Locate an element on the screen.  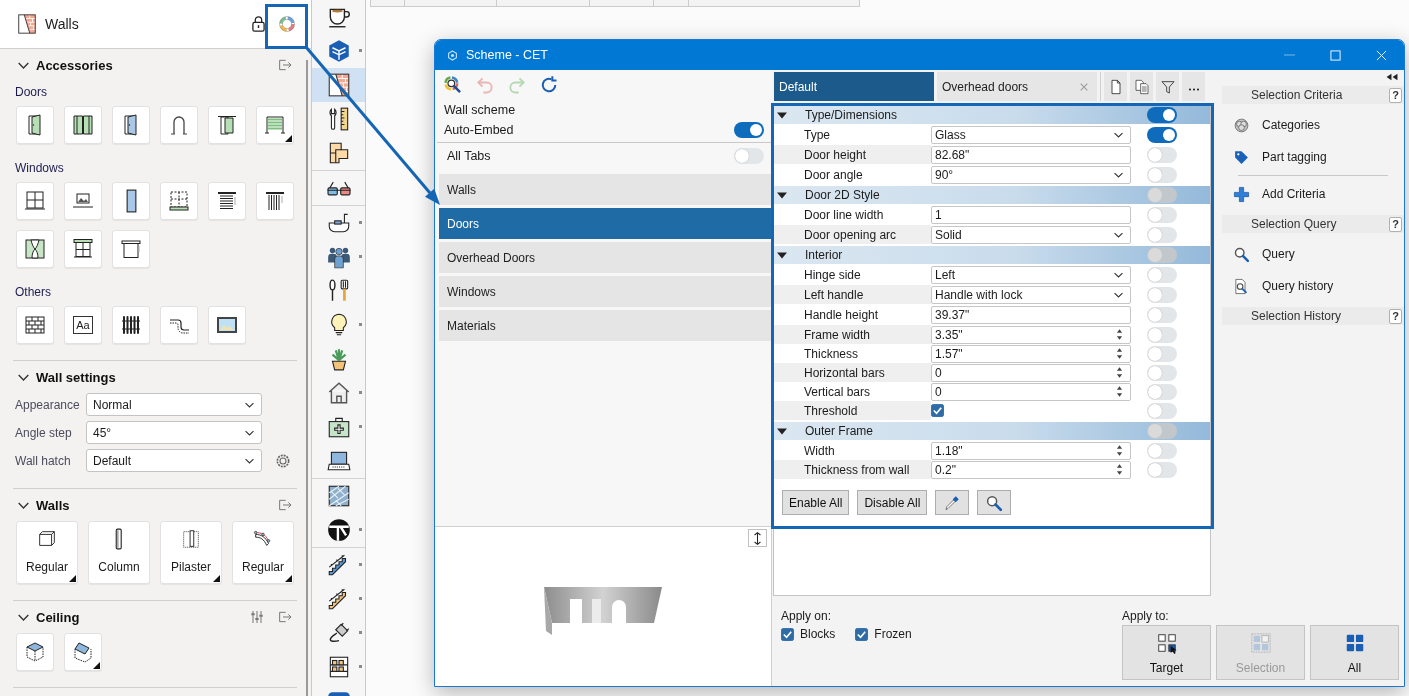
number-field: 1.18" is located at coordinates (1031, 450).